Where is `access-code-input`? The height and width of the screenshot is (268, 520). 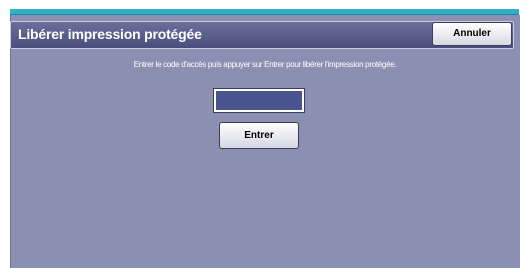 access-code-input is located at coordinates (259, 101).